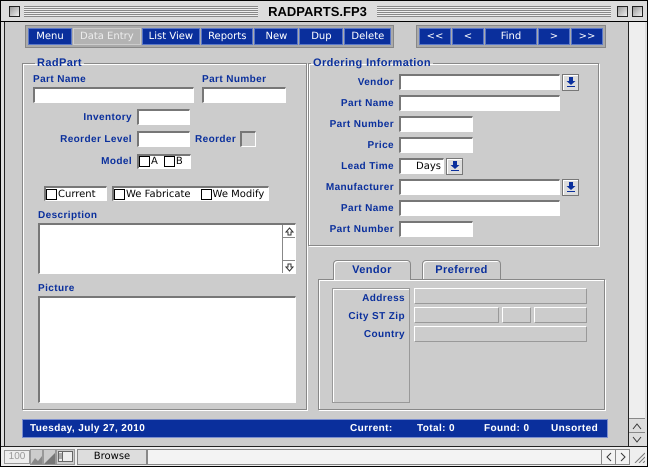 Image resolution: width=648 pixels, height=467 pixels. I want to click on status-text: Current:, so click(372, 428).